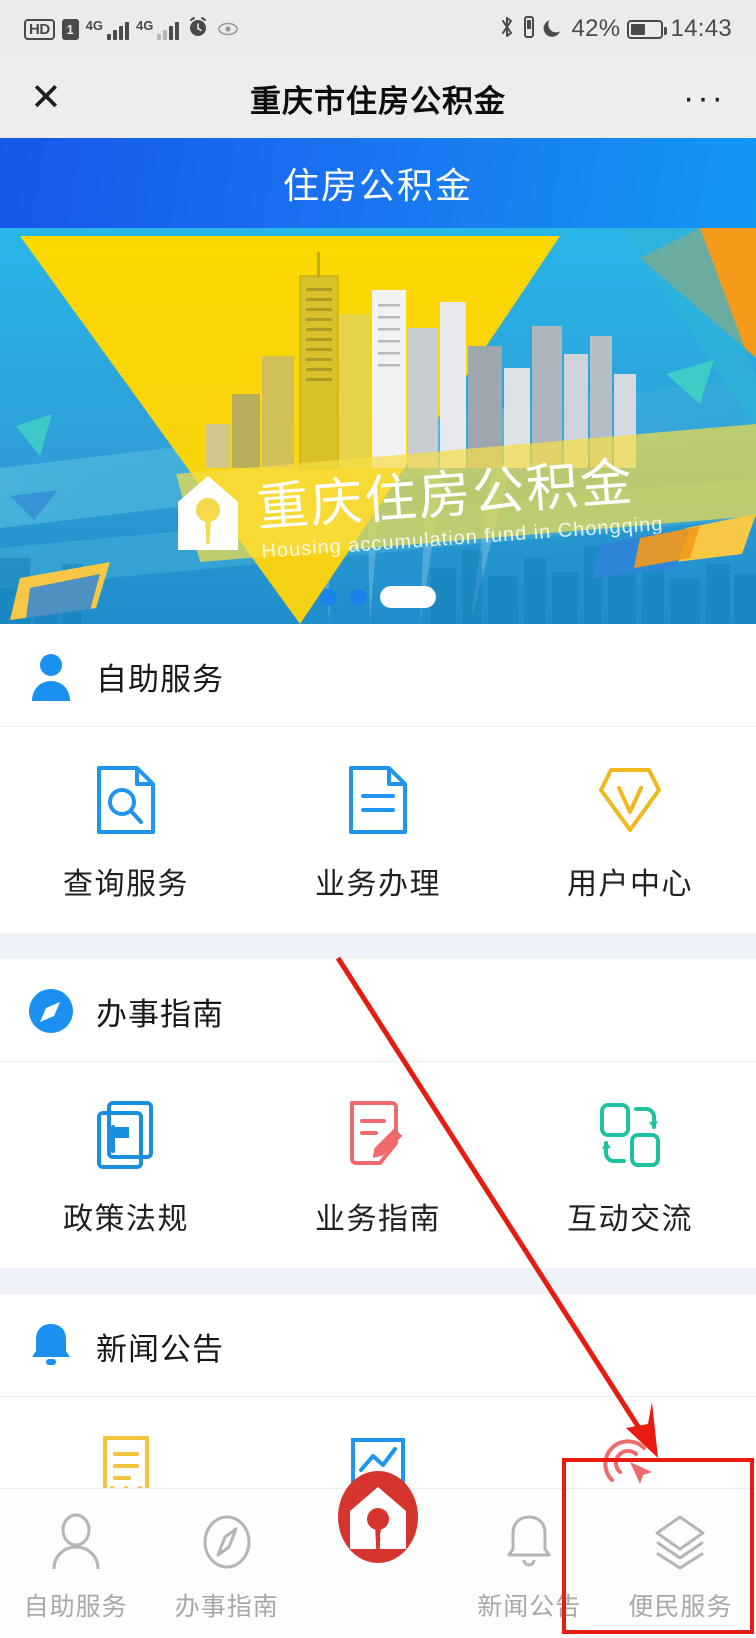  Describe the element at coordinates (198, 29) in the screenshot. I see `alarm-clock-icon` at that location.